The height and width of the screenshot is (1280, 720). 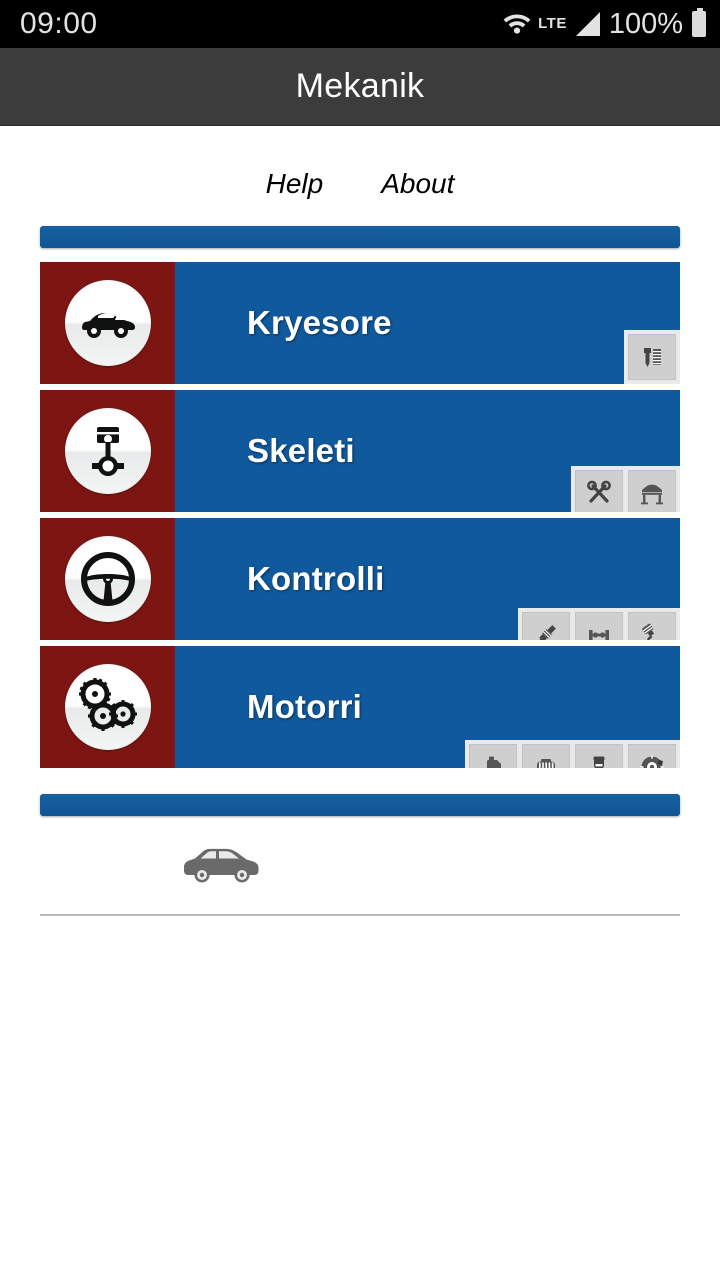 I want to click on axle-icon, so click(x=599, y=626).